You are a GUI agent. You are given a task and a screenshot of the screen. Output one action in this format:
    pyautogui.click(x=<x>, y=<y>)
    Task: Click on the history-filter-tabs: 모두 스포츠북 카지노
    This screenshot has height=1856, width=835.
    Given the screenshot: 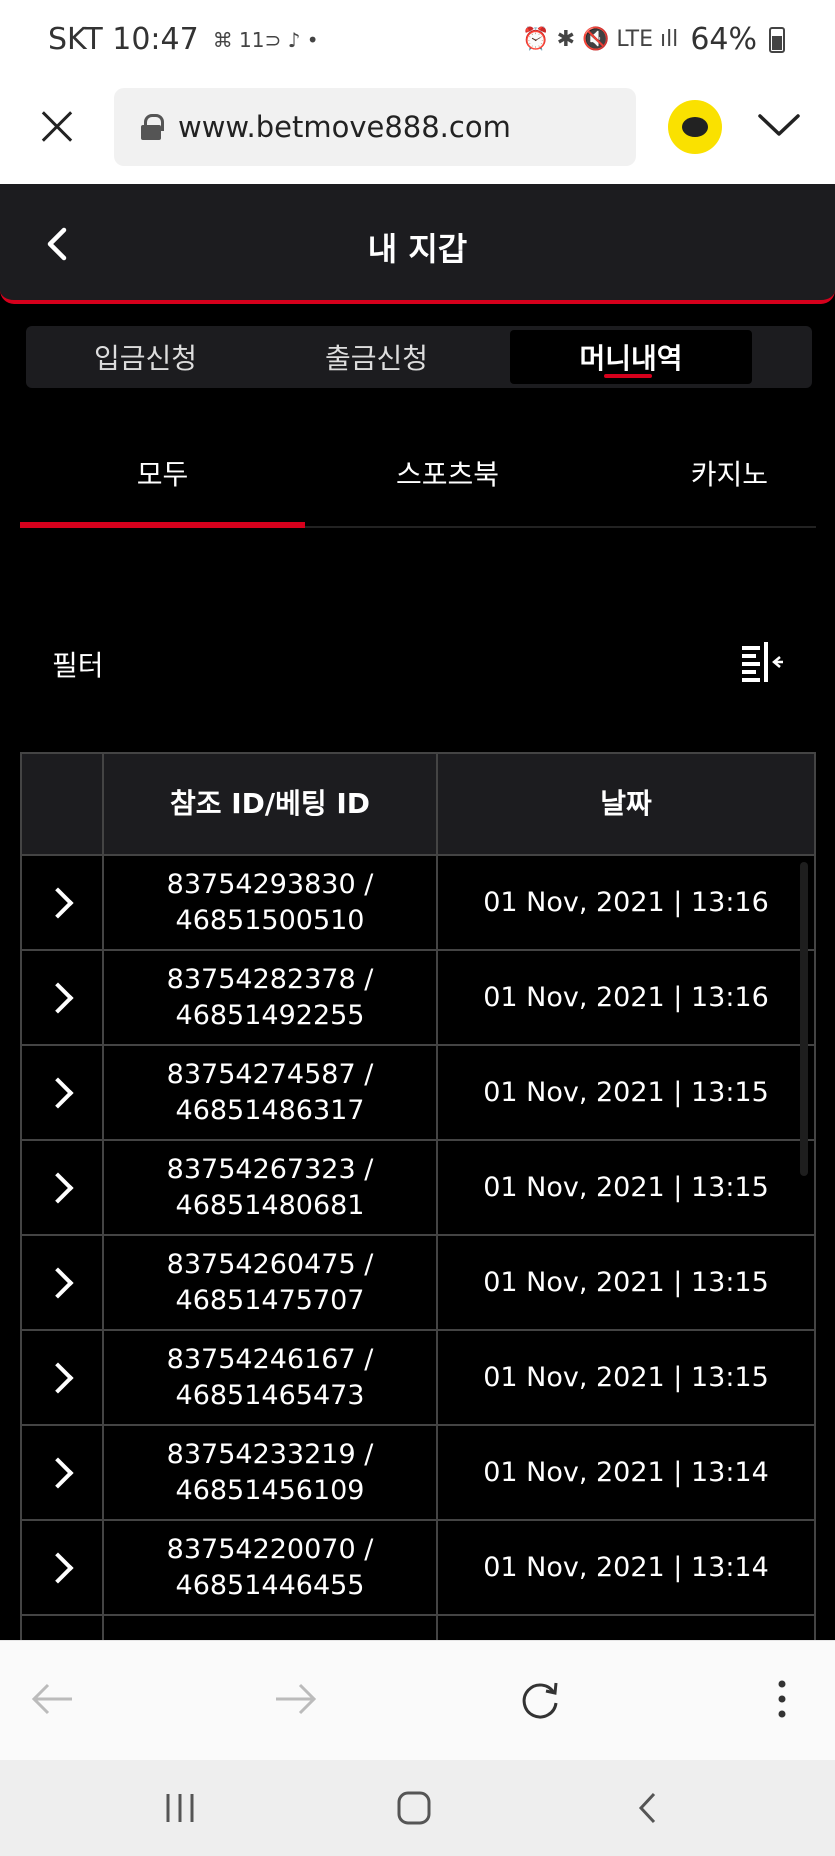 What is the action you would take?
    pyautogui.click(x=418, y=479)
    